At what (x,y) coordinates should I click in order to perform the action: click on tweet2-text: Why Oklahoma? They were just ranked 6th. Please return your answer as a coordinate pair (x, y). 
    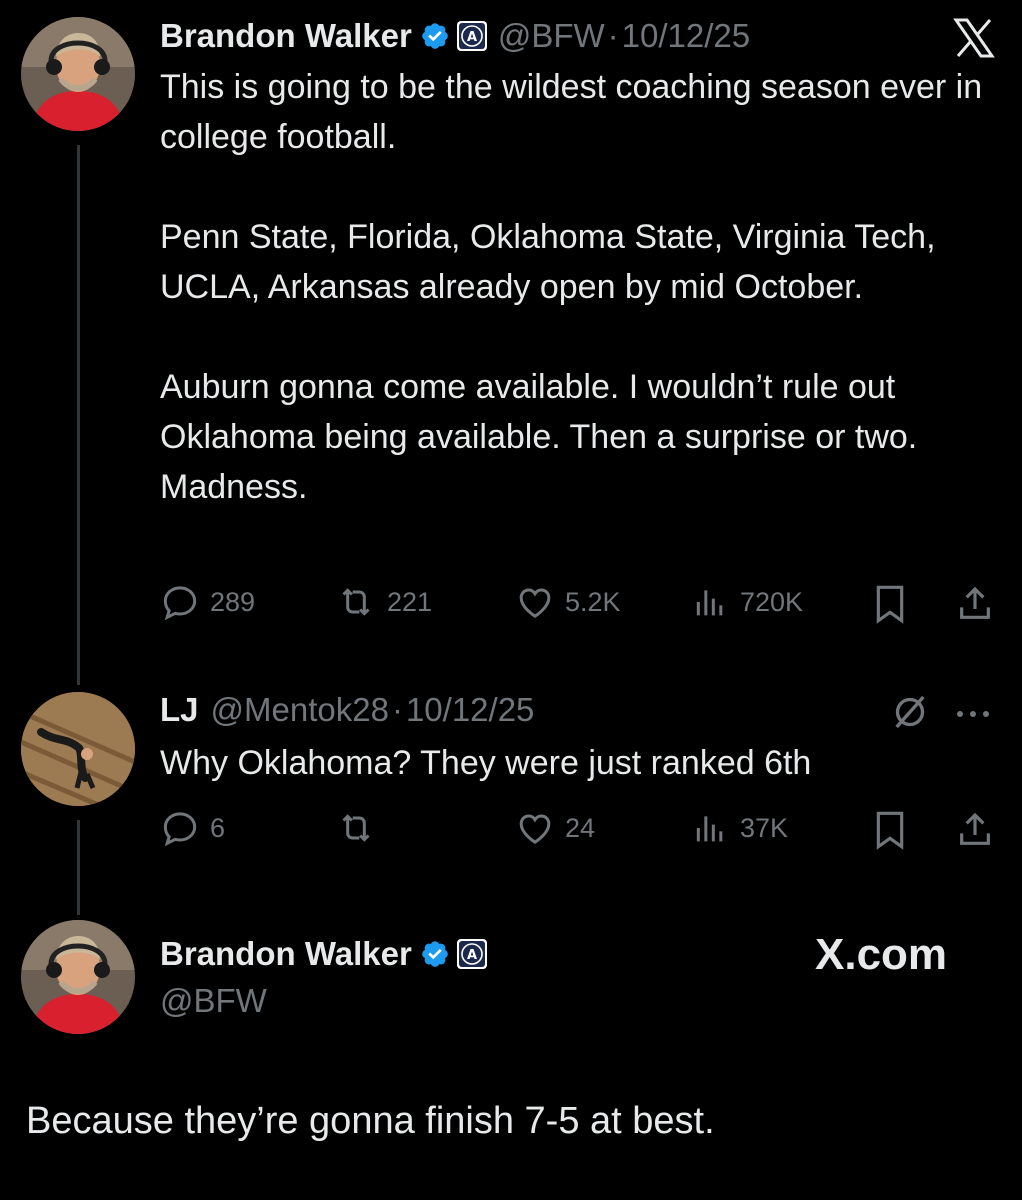
    Looking at the image, I should click on (486, 763).